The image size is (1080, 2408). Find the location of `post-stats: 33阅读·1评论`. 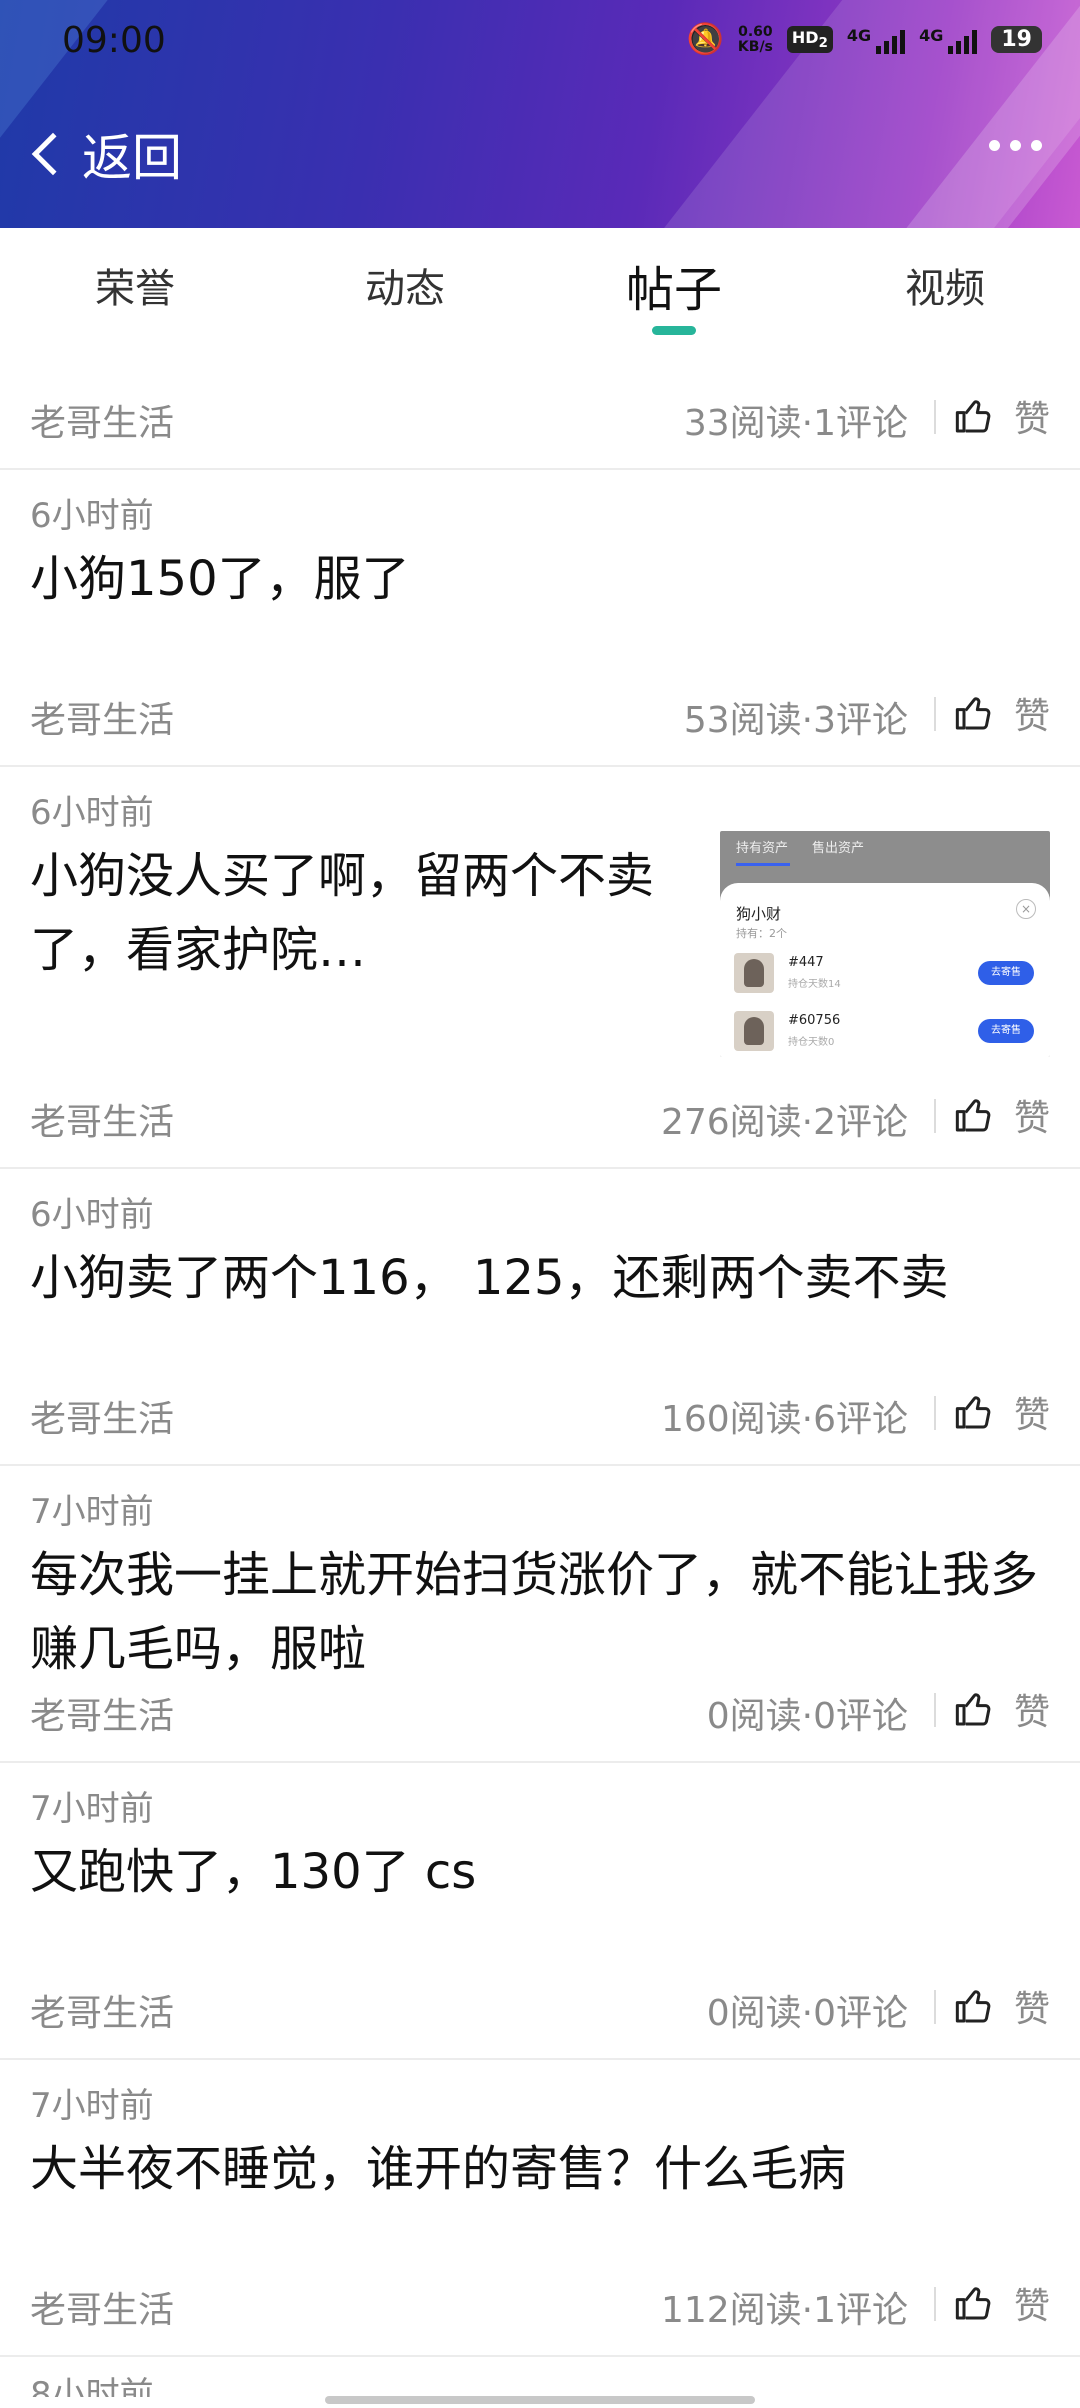

post-stats: 33阅读·1评论 is located at coordinates (795, 423).